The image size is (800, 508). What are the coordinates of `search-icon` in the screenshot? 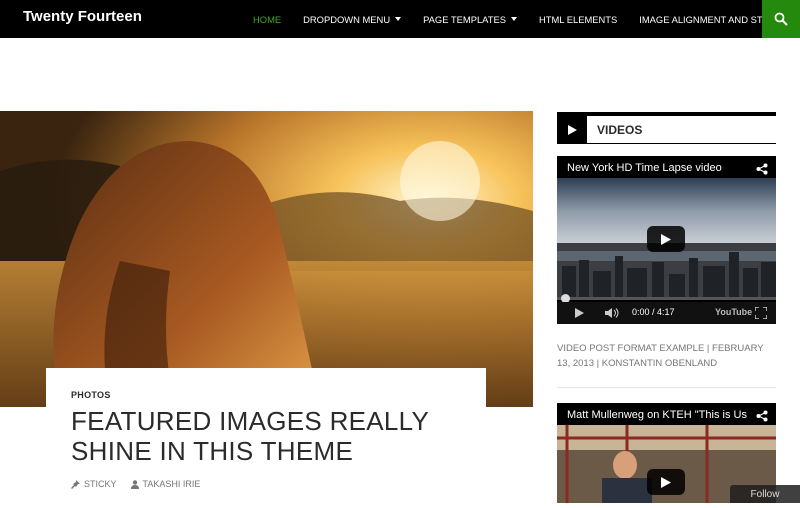 It's located at (781, 19).